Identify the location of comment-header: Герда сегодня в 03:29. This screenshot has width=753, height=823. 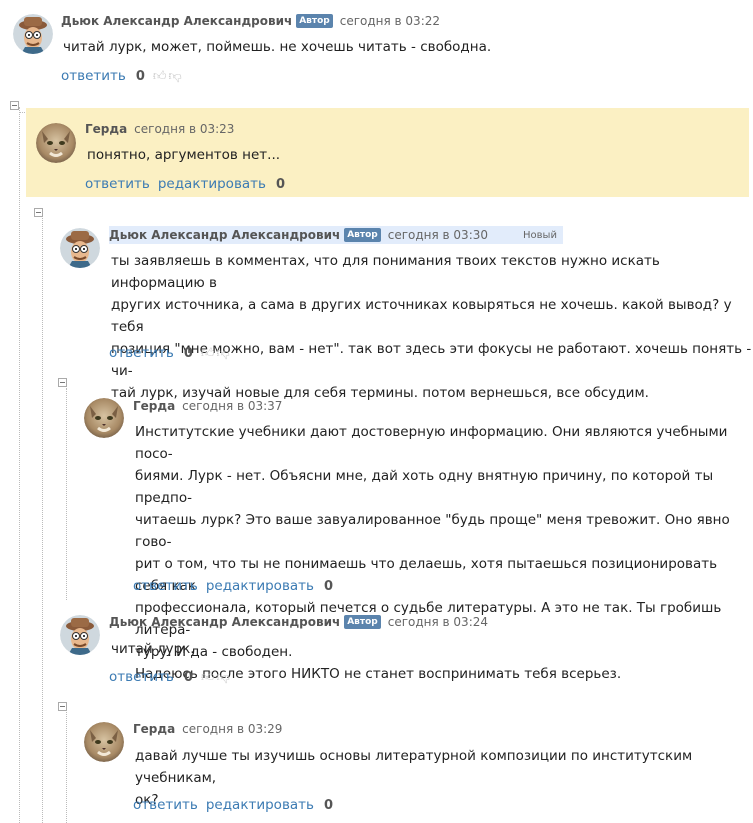
(207, 729).